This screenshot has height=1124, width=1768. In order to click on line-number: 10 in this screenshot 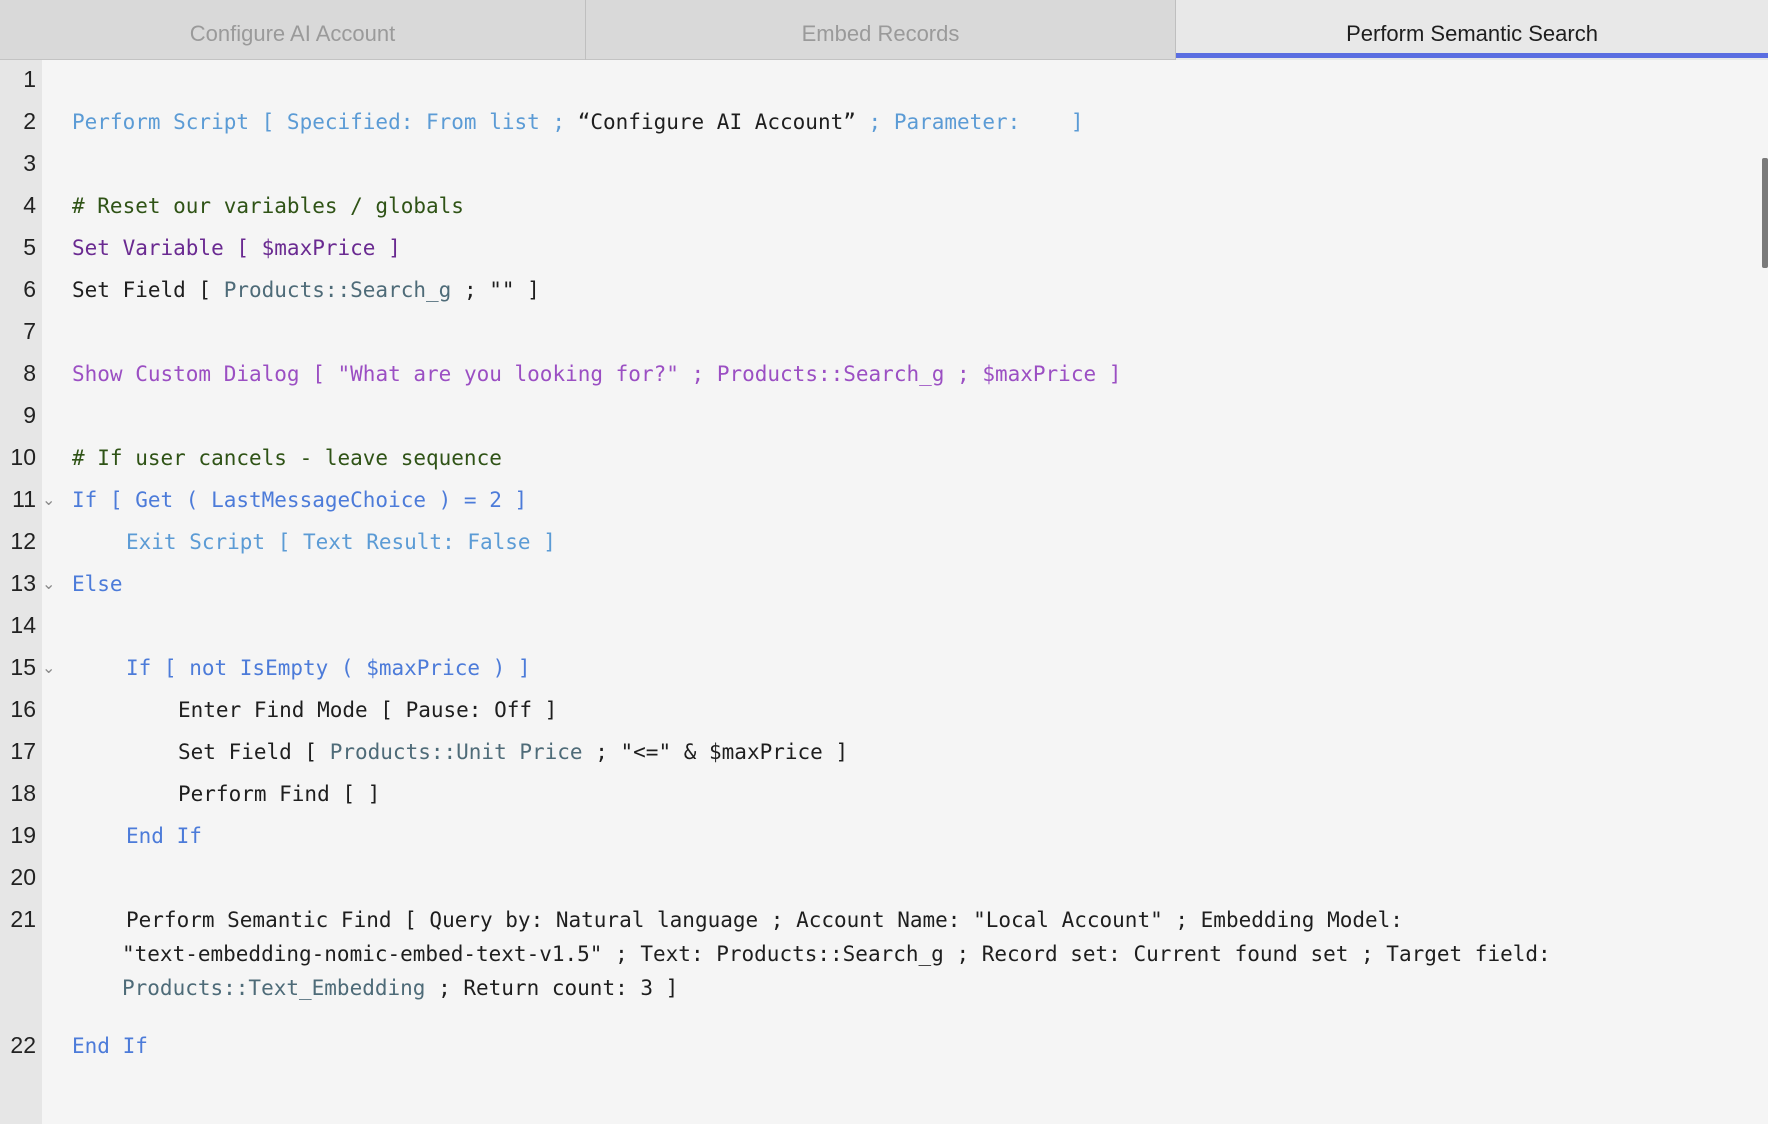, I will do `click(23, 457)`.